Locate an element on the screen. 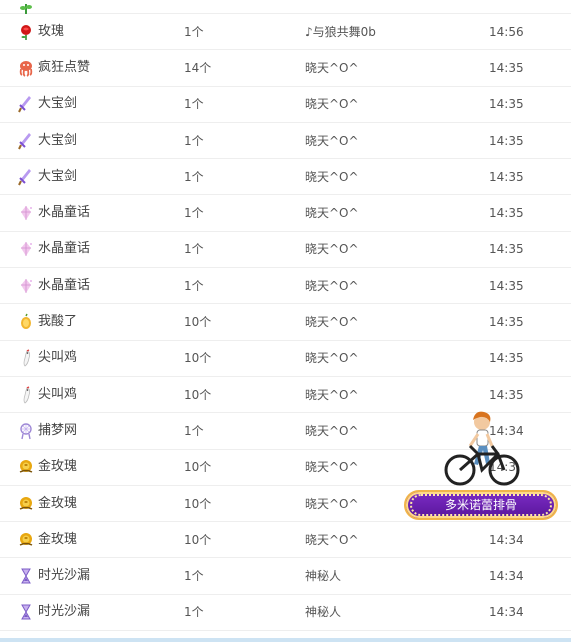 This screenshot has height=642, width=571. table-row is located at coordinates (285, 7).